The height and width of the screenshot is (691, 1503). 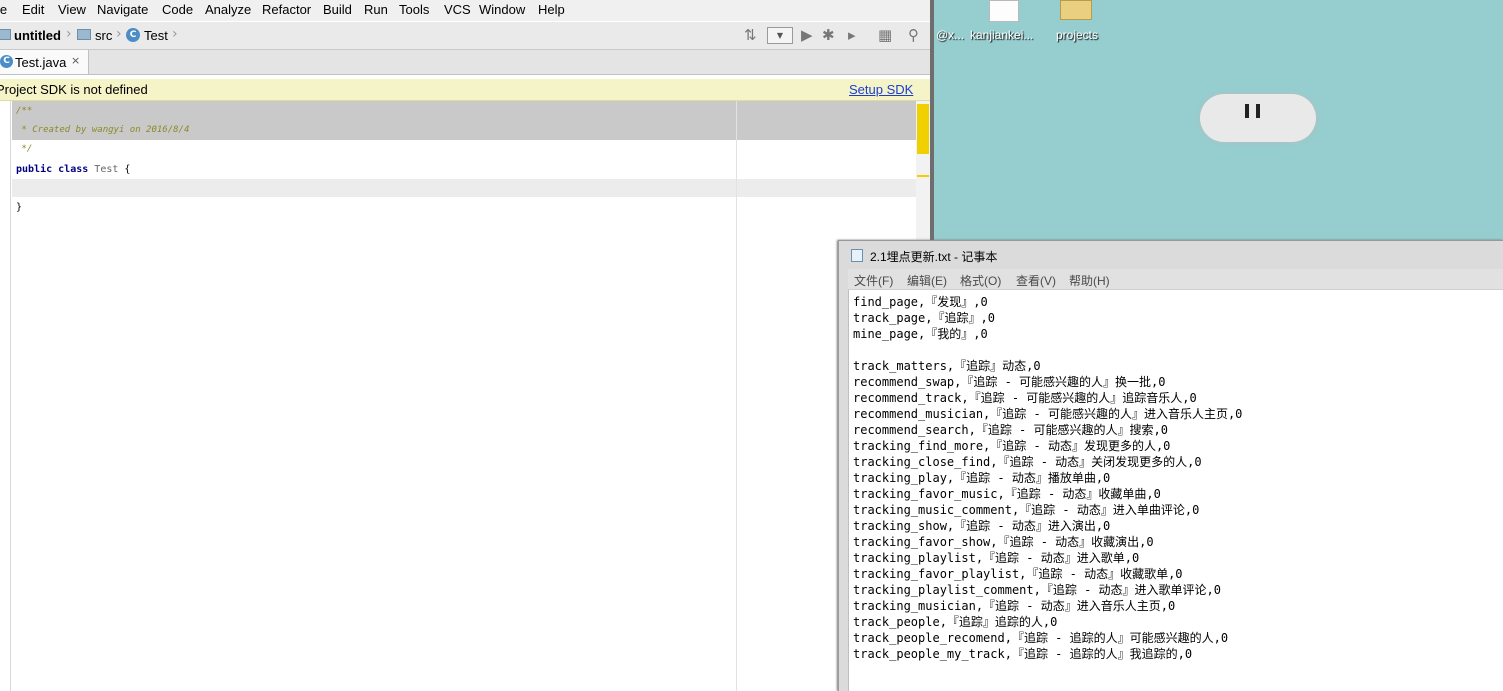 I want to click on menu-run: Run, so click(x=376, y=9).